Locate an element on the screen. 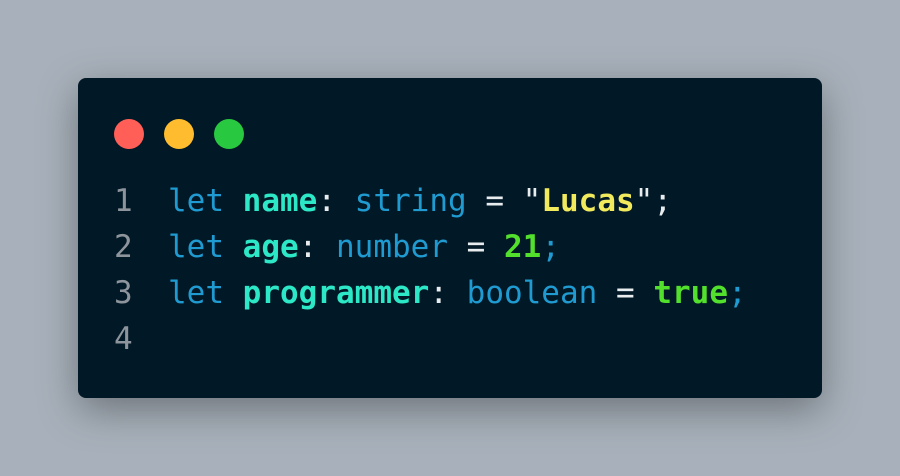 Image resolution: width=900 pixels, height=476 pixels. line-number: 2 is located at coordinates (123, 247).